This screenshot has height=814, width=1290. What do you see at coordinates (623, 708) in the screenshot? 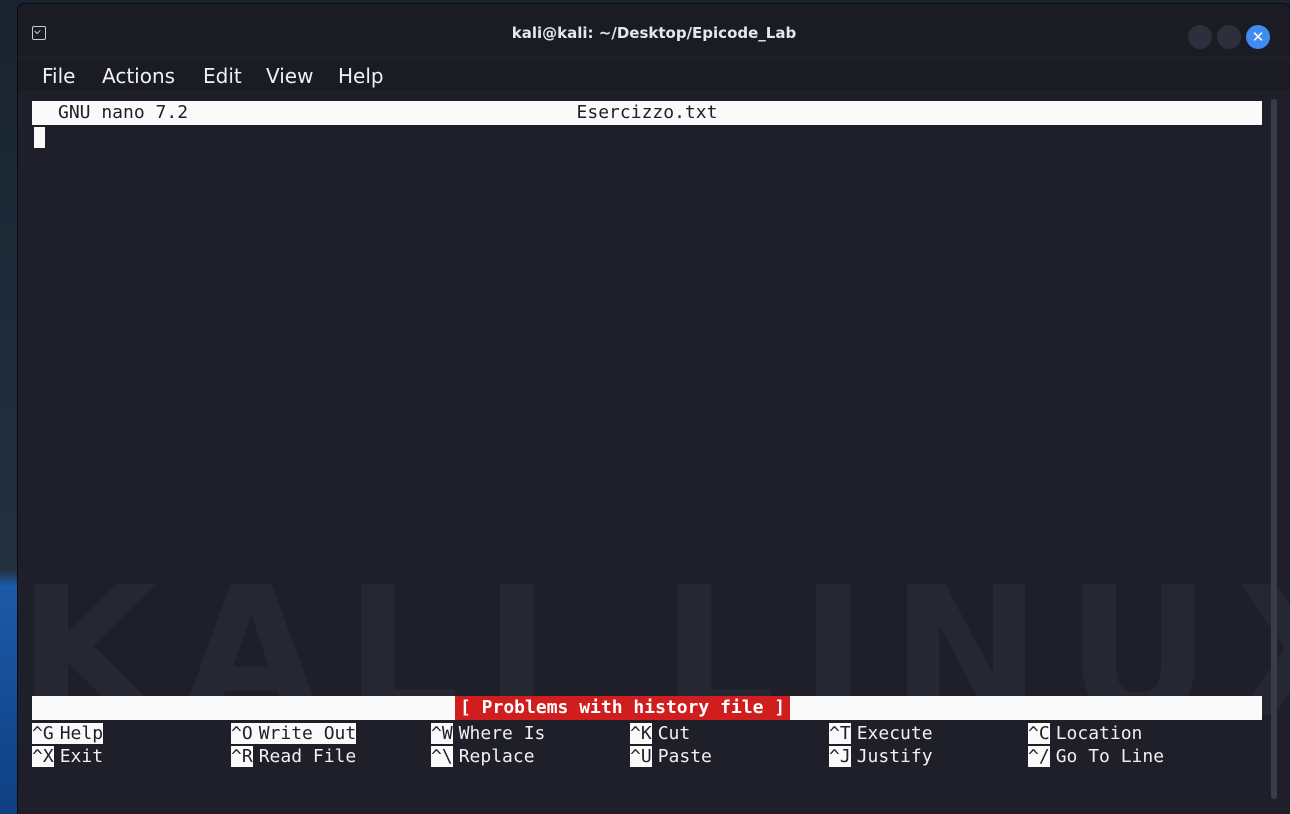
I see `status-message: [ Problems with history file ]` at bounding box center [623, 708].